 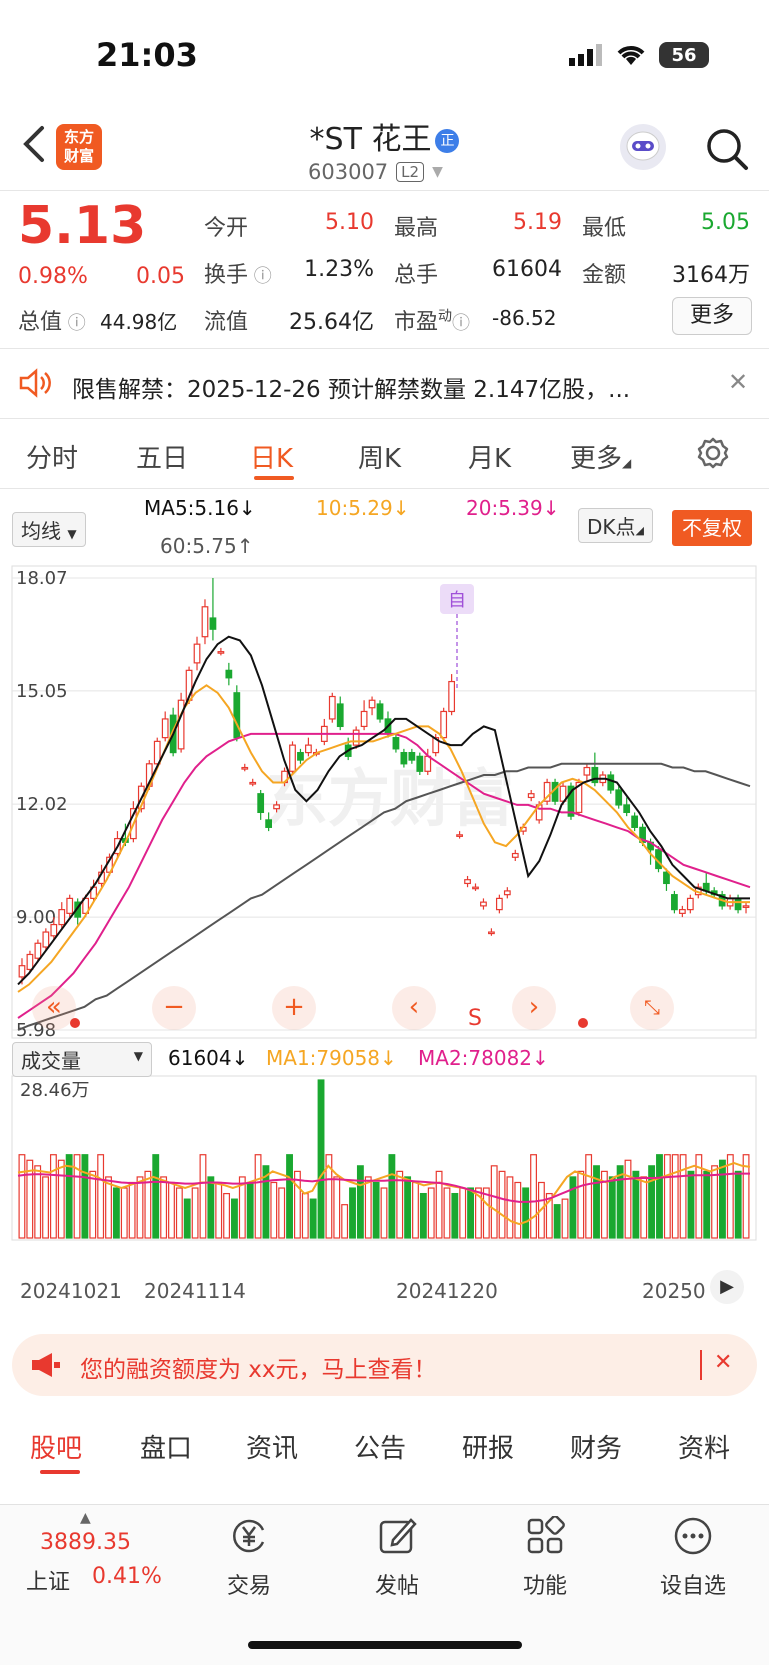 What do you see at coordinates (85, 1542) in the screenshot?
I see `index-value: 3889.35` at bounding box center [85, 1542].